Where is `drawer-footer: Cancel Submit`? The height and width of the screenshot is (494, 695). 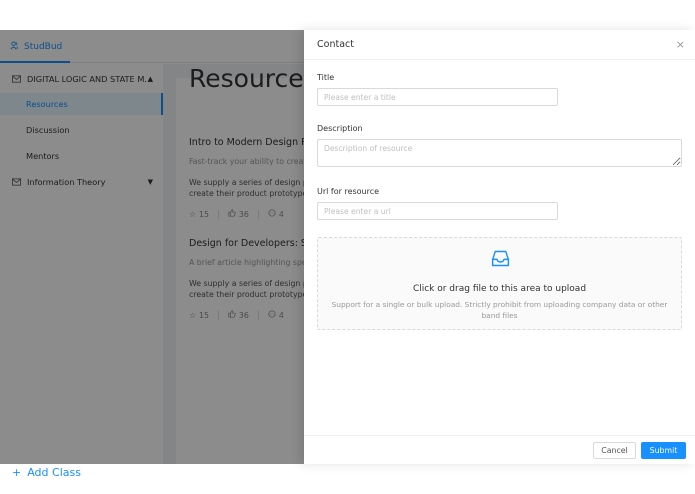
drawer-footer: Cancel Submit is located at coordinates (499, 449).